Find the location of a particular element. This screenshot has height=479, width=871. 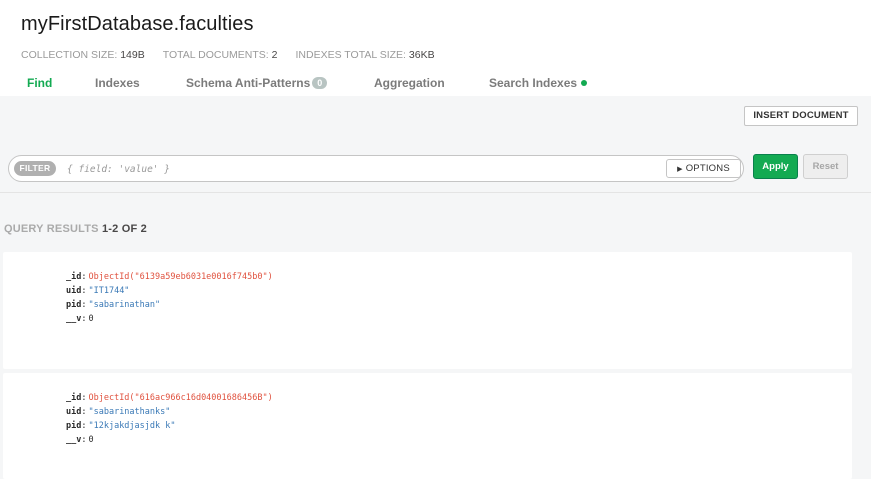

apply-button: Apply is located at coordinates (775, 166).